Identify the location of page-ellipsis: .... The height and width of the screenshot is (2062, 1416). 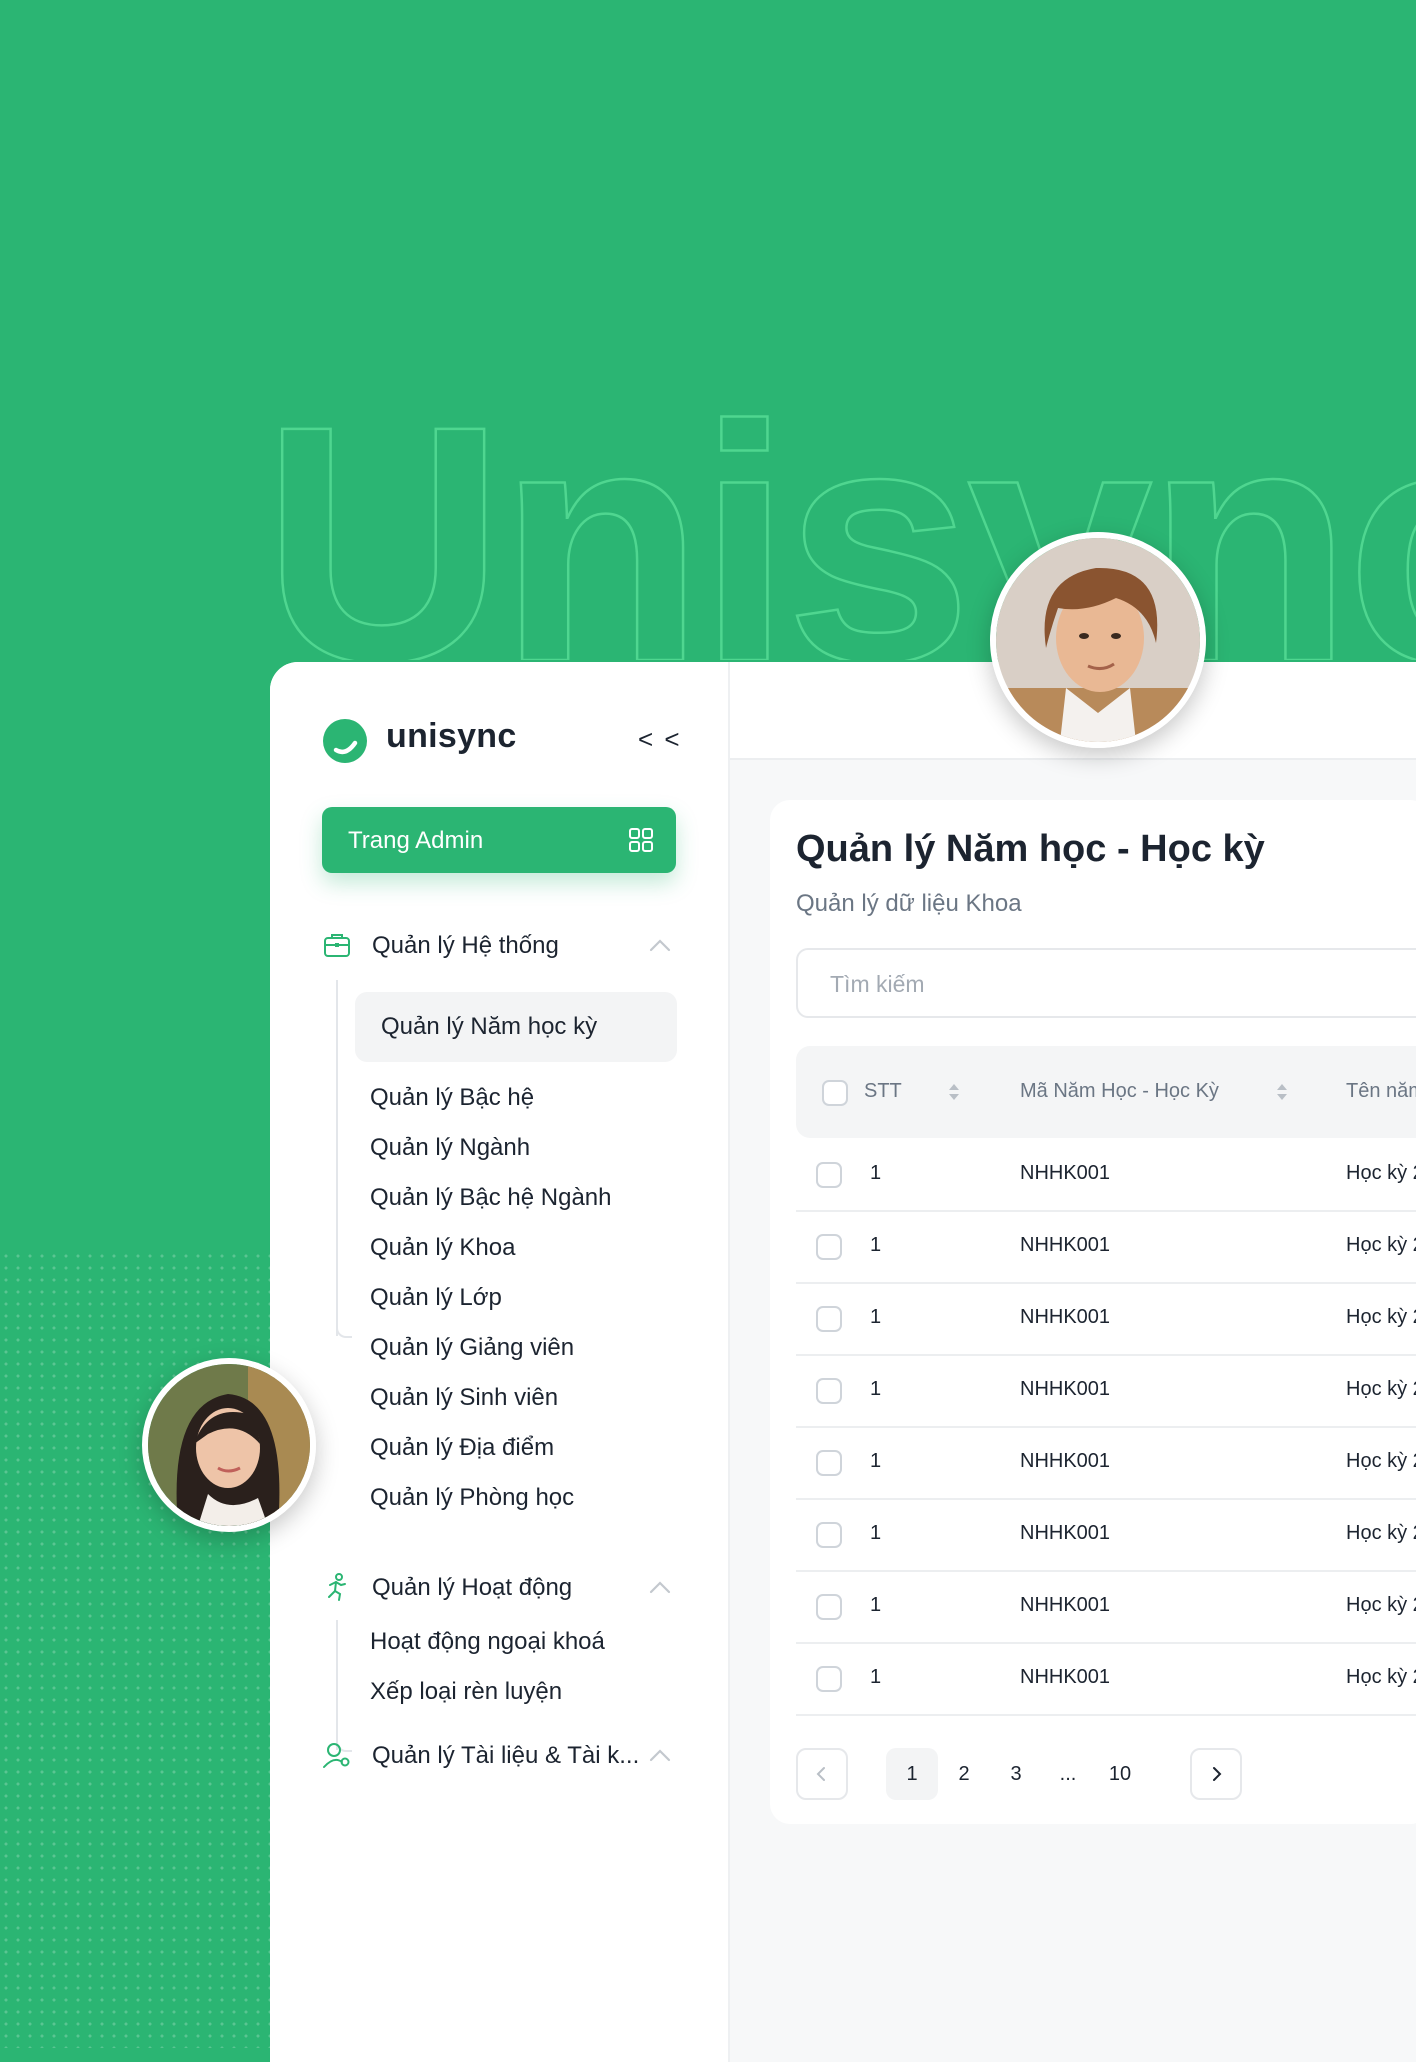
(1068, 1774).